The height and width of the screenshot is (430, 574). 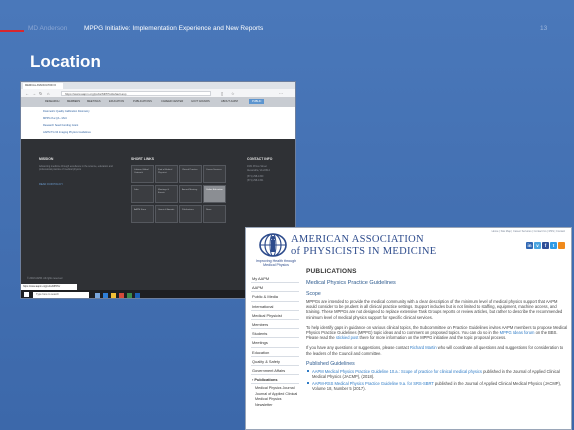 I want to click on list-item: MPPG 8.a QA - MLC, so click(x=55, y=118).